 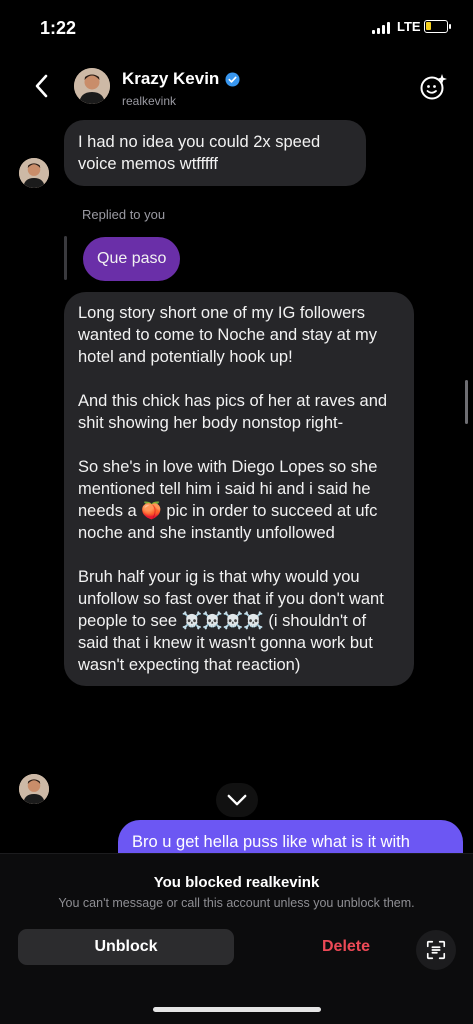 What do you see at coordinates (433, 87) in the screenshot?
I see `sticker-effects-icon` at bounding box center [433, 87].